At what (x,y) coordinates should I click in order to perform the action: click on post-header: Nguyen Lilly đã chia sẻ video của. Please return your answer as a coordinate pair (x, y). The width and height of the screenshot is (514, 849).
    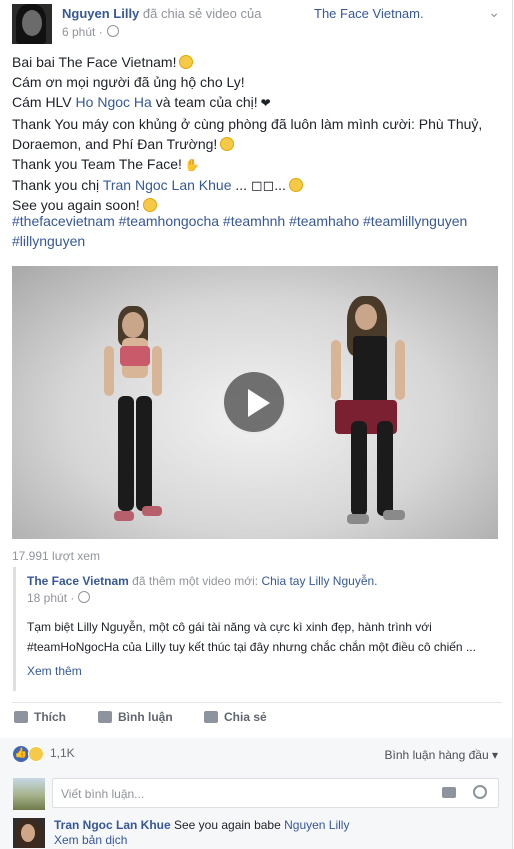
    Looking at the image, I should click on (161, 13).